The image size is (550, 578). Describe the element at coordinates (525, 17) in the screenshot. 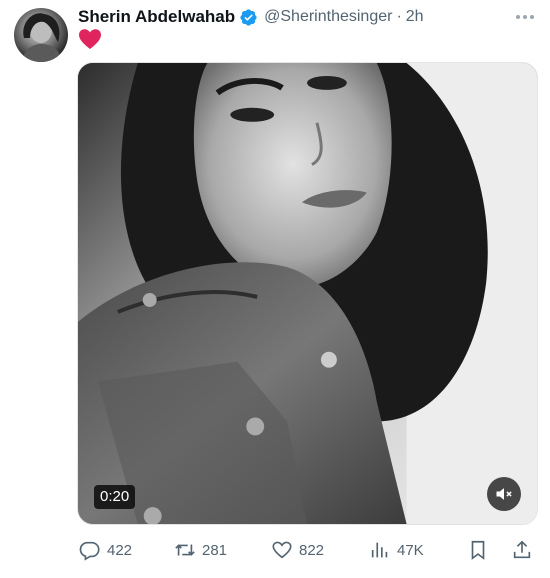

I see `more-icon` at that location.